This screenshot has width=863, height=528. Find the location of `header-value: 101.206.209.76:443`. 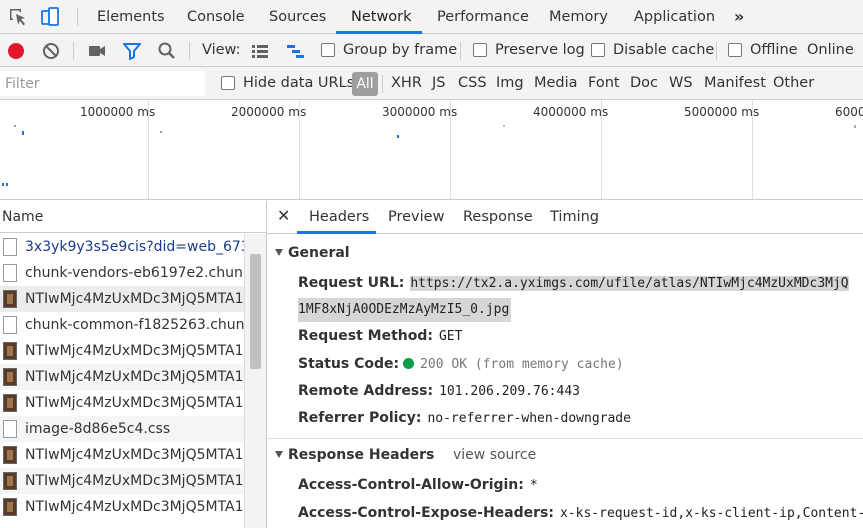

header-value: 101.206.209.76:443 is located at coordinates (509, 391).